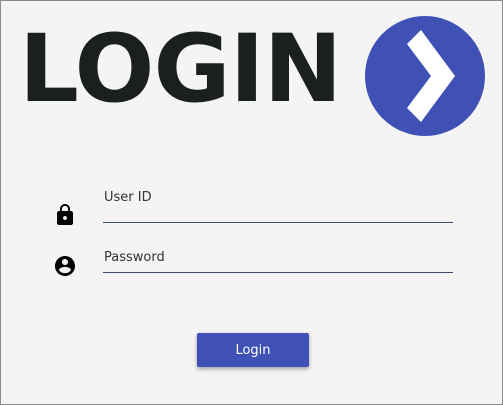 This screenshot has height=405, width=503. Describe the element at coordinates (253, 350) in the screenshot. I see `login-button: Login` at that location.